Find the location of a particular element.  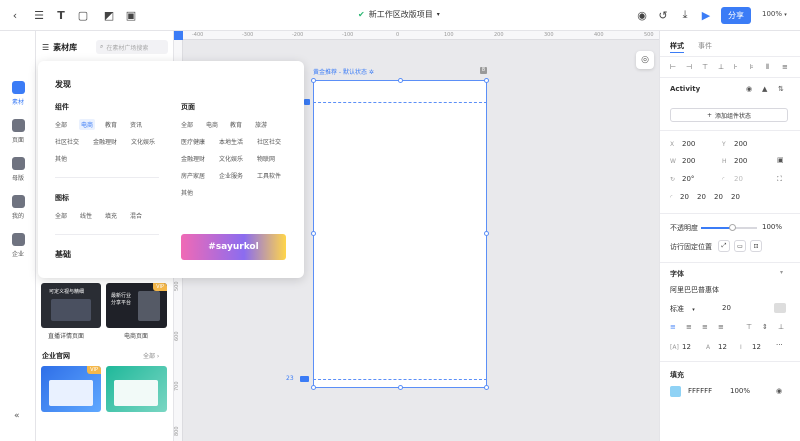

play-icon: ▶ is located at coordinates (706, 15).